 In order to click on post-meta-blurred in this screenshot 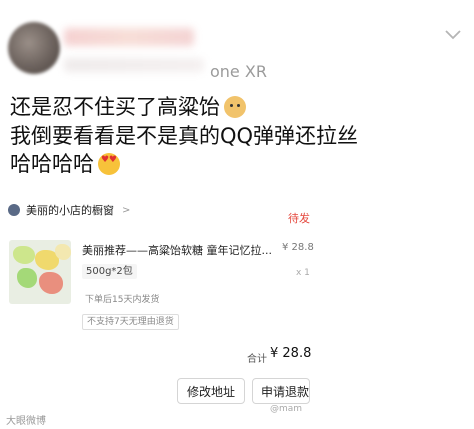, I will do `click(134, 65)`.